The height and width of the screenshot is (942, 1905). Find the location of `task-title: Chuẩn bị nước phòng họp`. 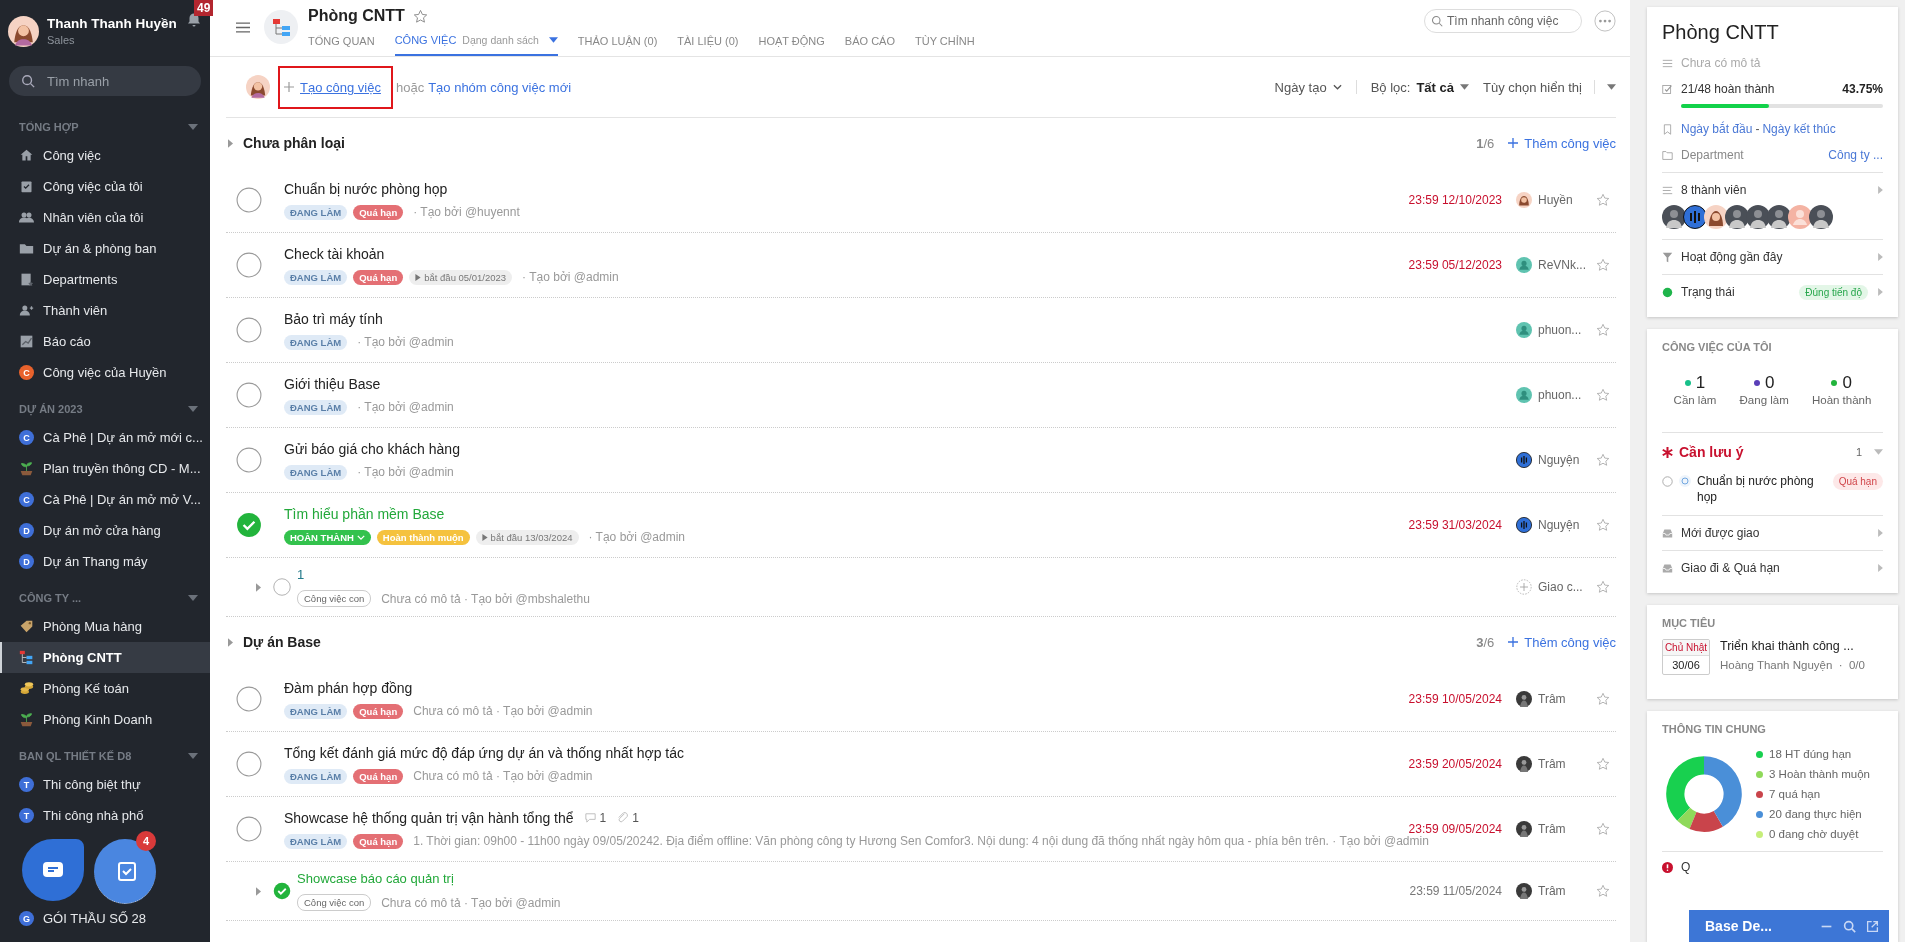

task-title: Chuẩn bị nước phòng họp is located at coordinates (366, 188).